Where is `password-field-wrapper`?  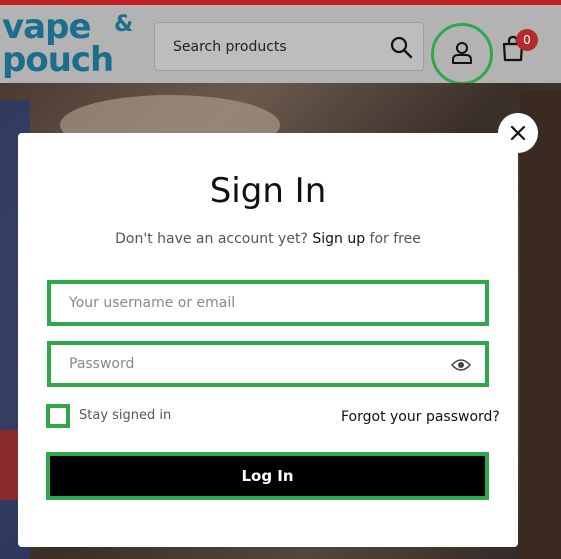 password-field-wrapper is located at coordinates (268, 364).